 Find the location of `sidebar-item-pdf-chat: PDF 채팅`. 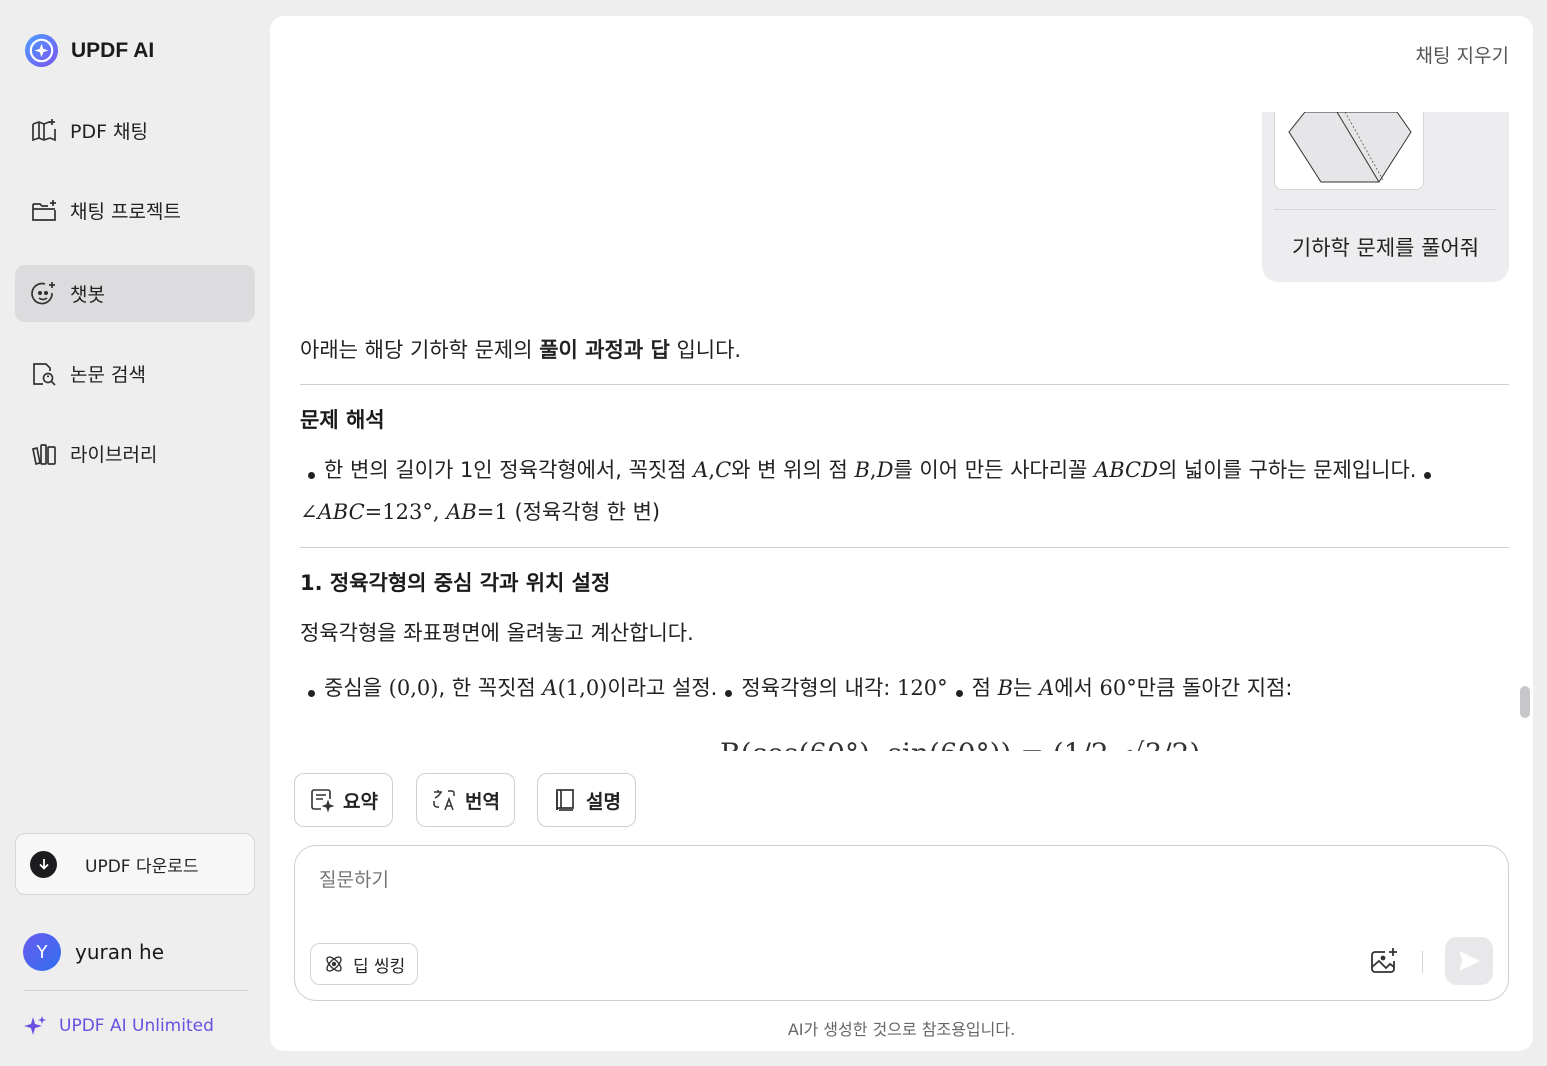

sidebar-item-pdf-chat: PDF 채팅 is located at coordinates (135, 130).